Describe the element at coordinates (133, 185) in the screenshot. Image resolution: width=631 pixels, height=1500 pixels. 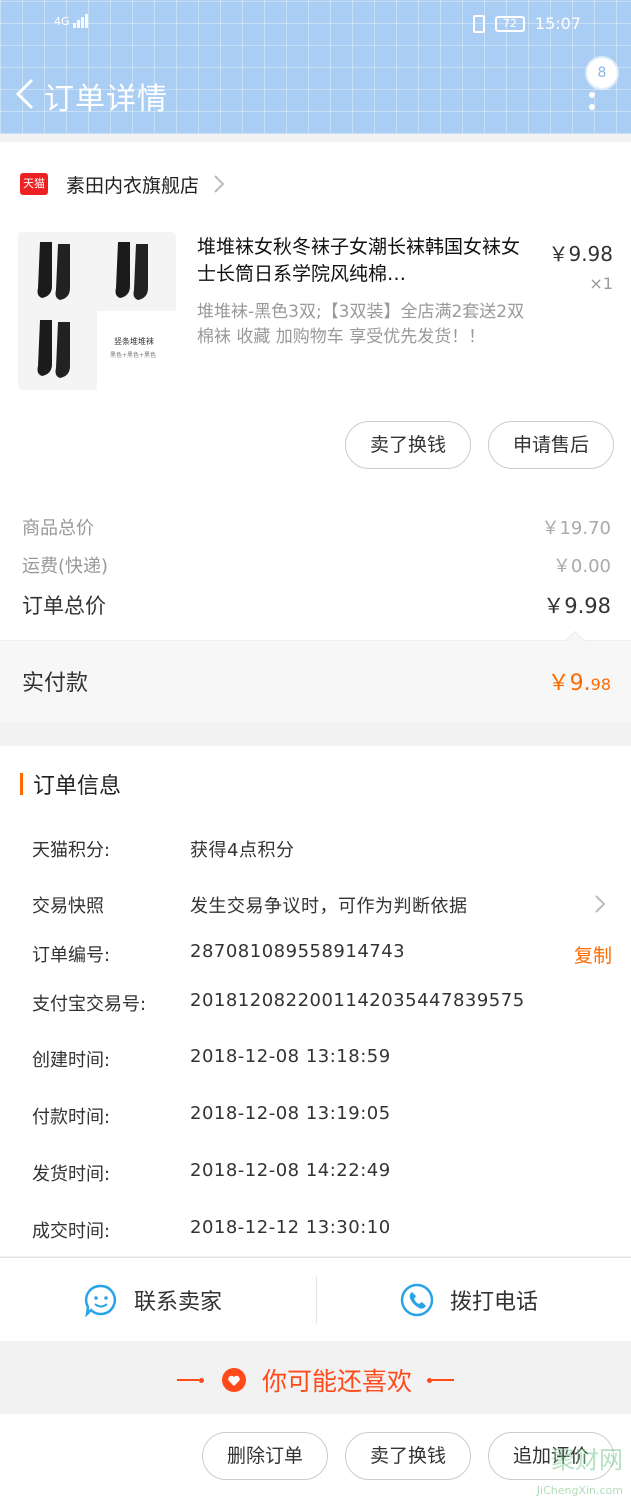
I see `store-name: 素田内衣旗舰店` at that location.